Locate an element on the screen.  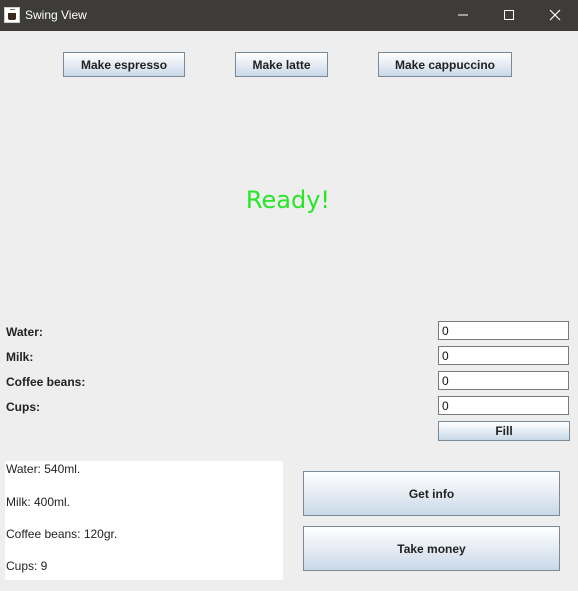
close-icon is located at coordinates (555, 15).